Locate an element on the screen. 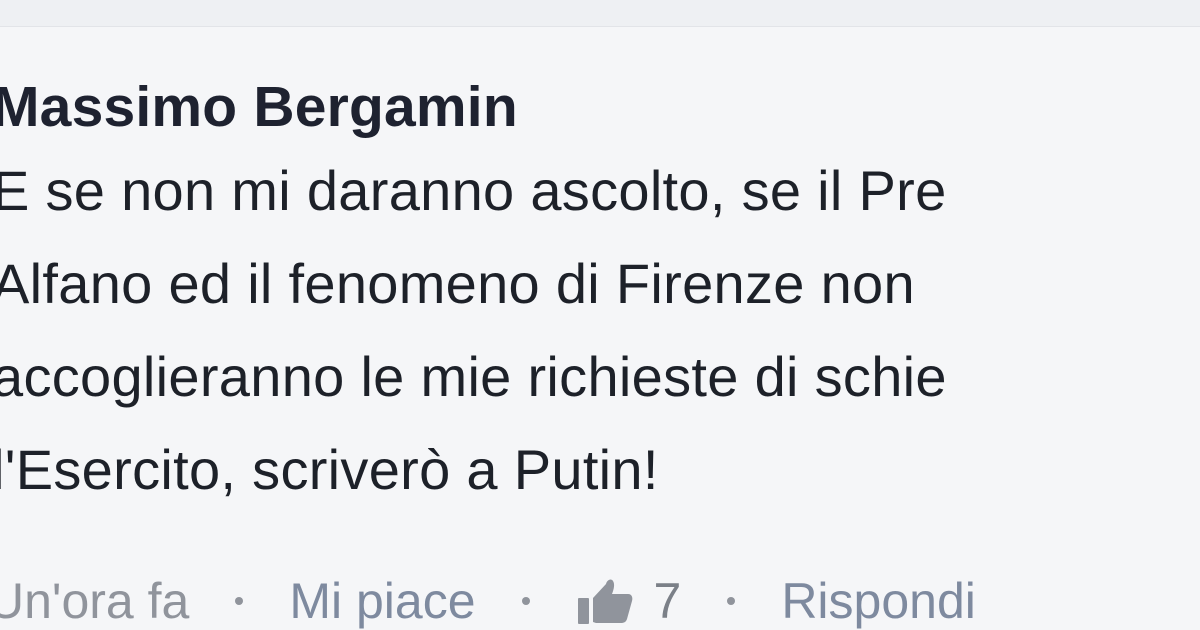 This screenshot has width=1200, height=630. comment-author: Massimo Bergamin is located at coordinates (600, 107).